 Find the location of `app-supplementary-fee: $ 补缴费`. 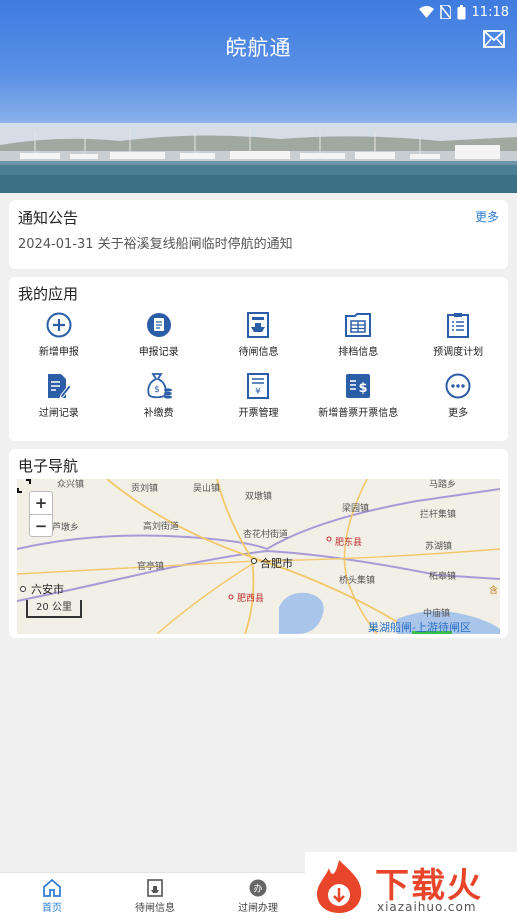

app-supplementary-fee: $ 补缴费 is located at coordinates (159, 395).